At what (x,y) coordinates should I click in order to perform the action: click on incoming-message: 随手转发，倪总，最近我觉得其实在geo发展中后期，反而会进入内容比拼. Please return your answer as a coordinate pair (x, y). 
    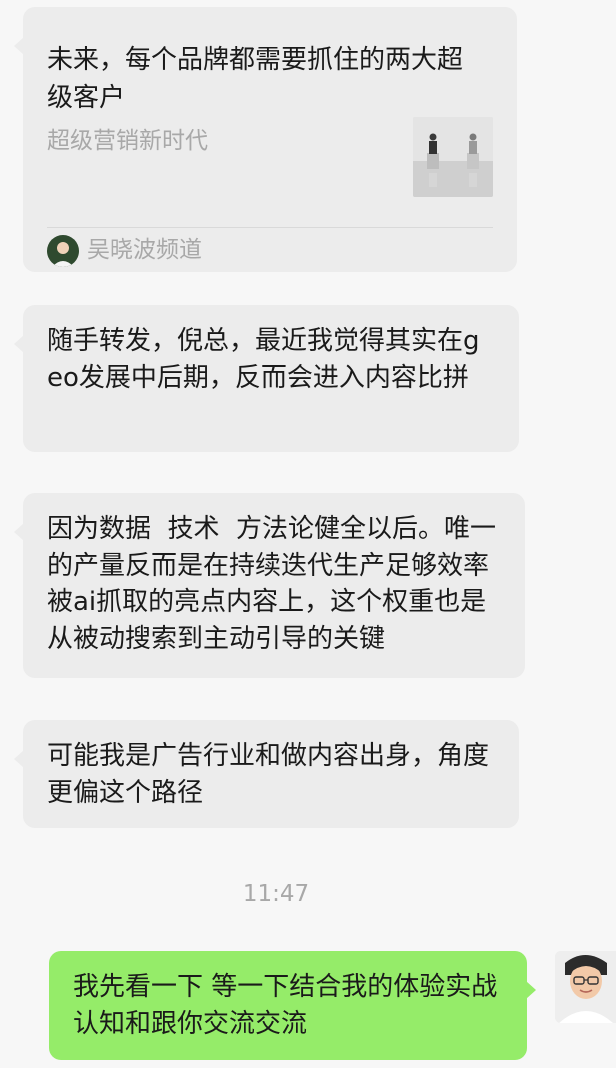
    Looking at the image, I should click on (266, 378).